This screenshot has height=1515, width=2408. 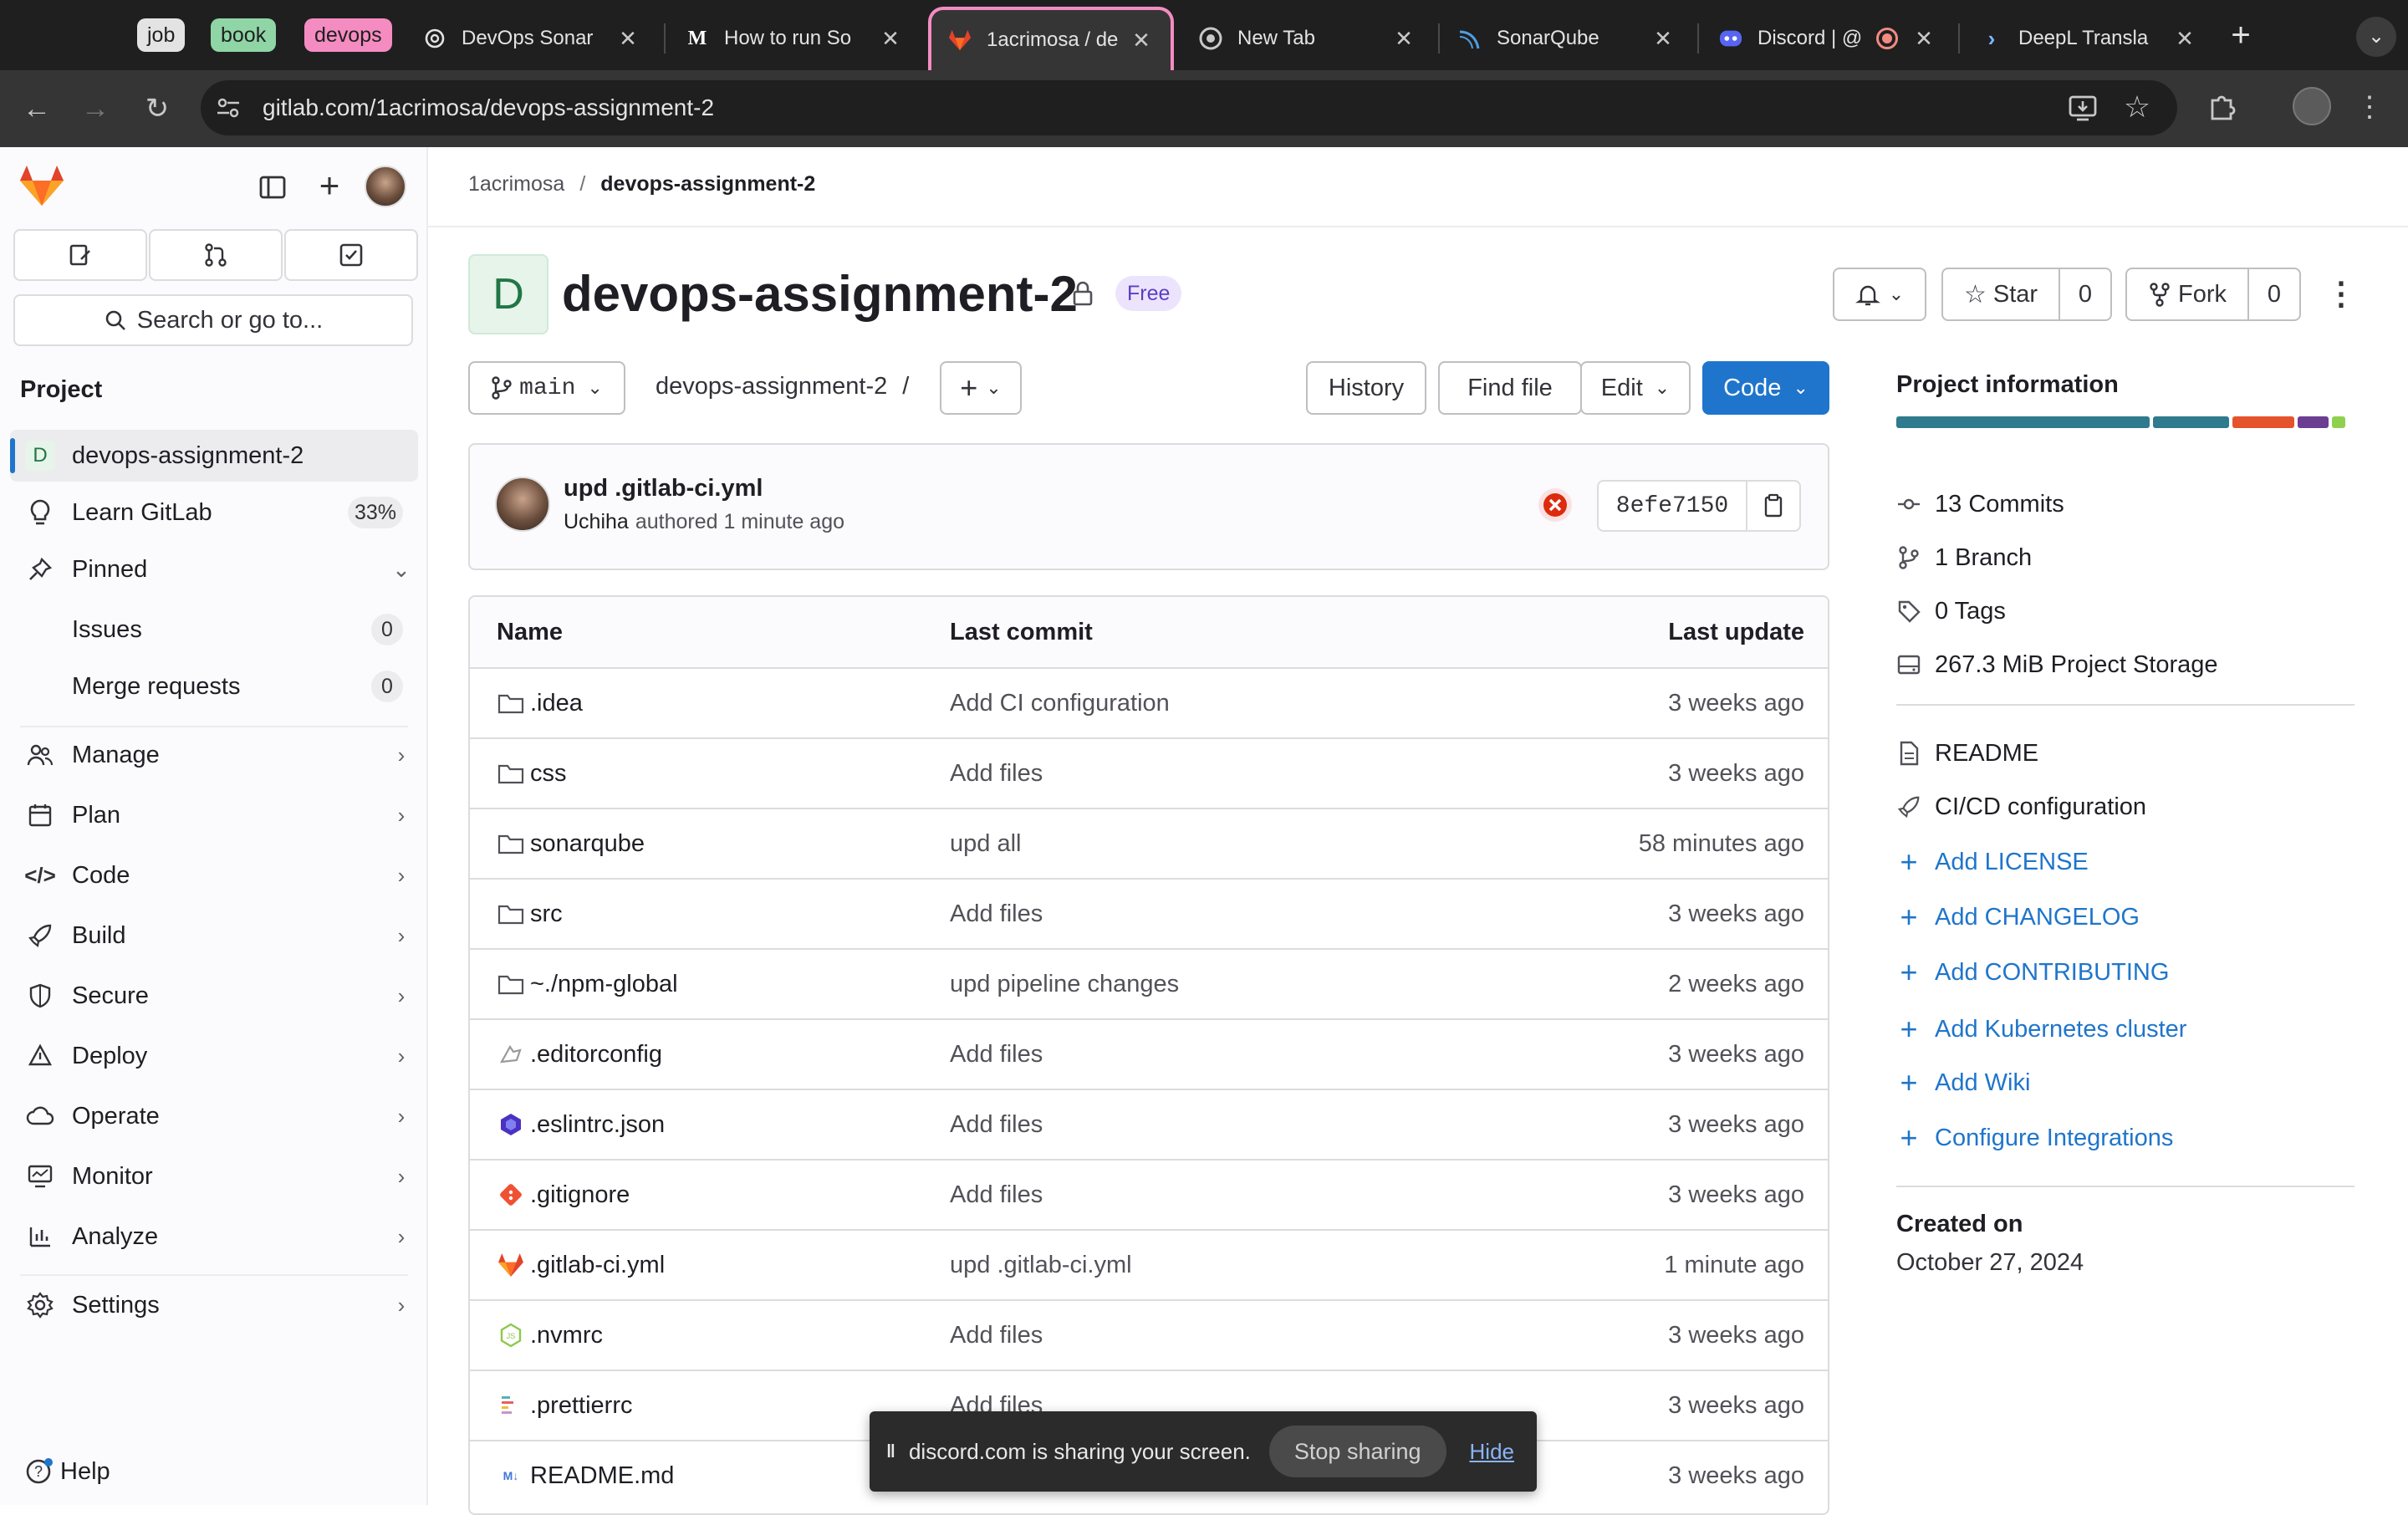 I want to click on todo-list-button, so click(x=351, y=255).